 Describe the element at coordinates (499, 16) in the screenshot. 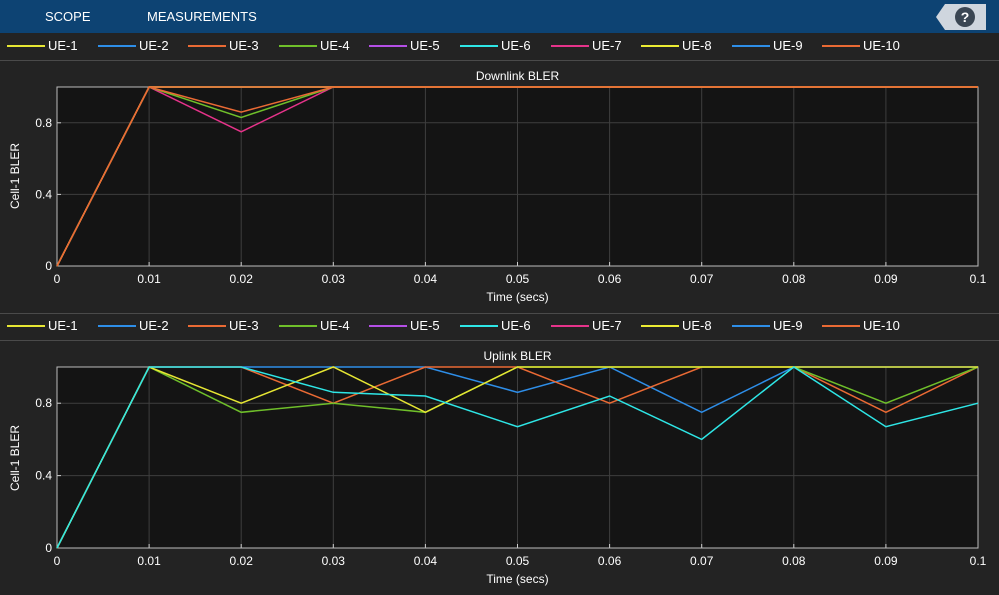

I see `toolbar: SCOPE MEASUREMENTS ?` at that location.